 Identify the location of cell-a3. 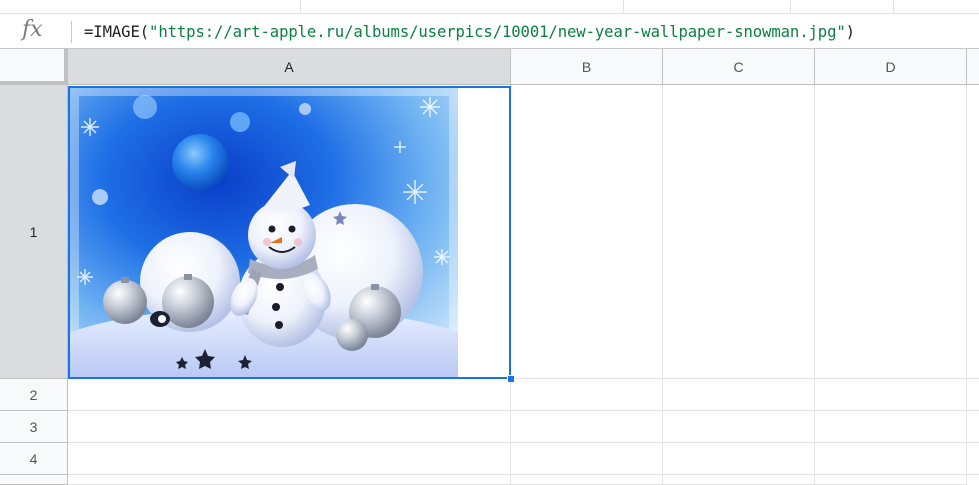
(289, 427).